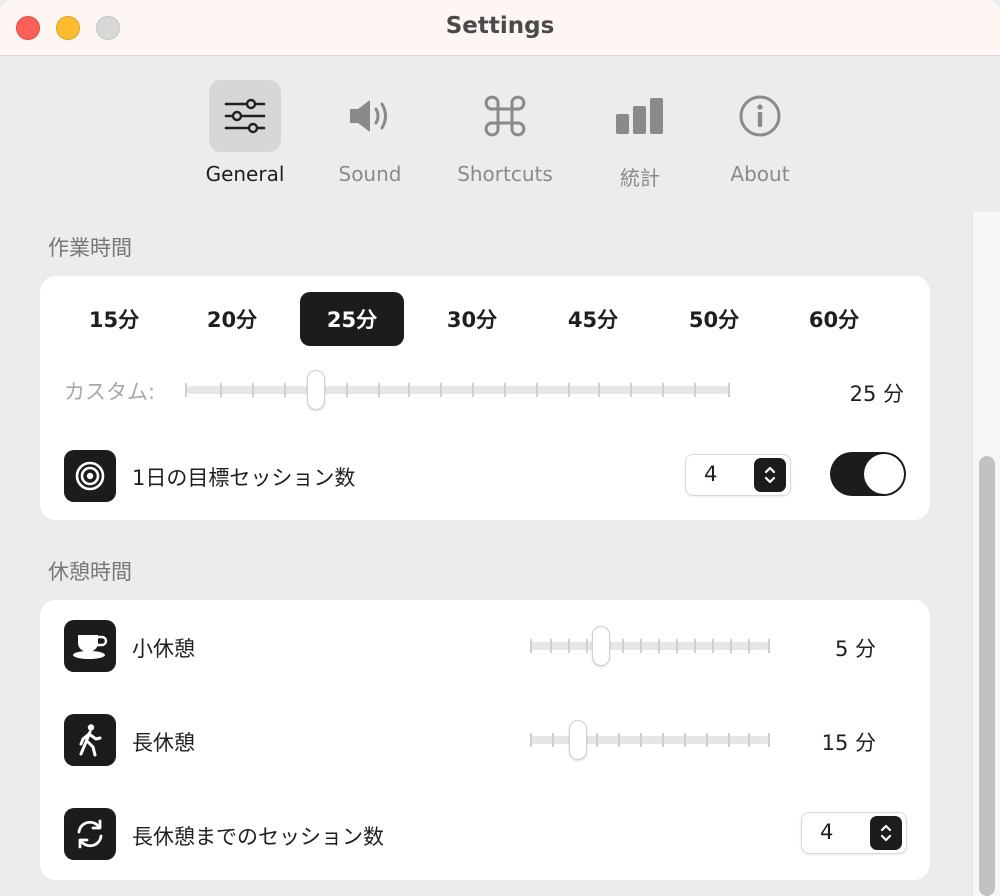  What do you see at coordinates (110, 392) in the screenshot?
I see `custom-label: カスタム:` at bounding box center [110, 392].